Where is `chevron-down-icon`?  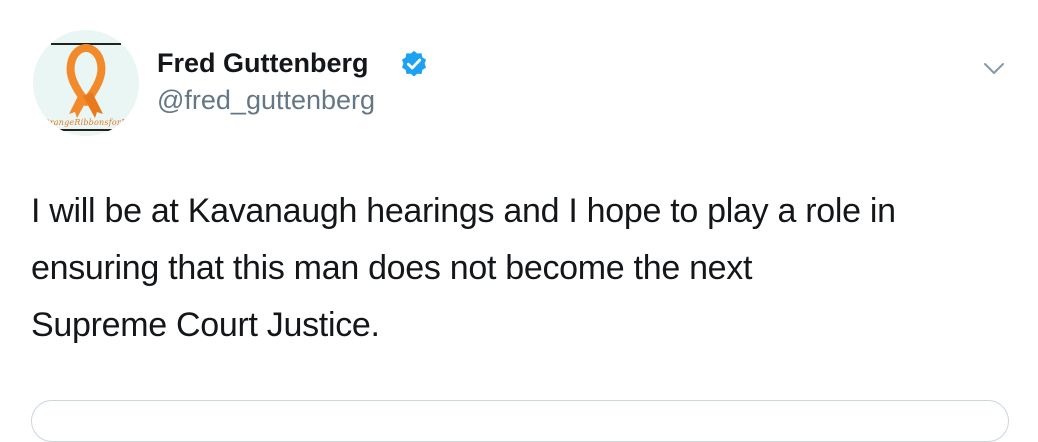
chevron-down-icon is located at coordinates (994, 68).